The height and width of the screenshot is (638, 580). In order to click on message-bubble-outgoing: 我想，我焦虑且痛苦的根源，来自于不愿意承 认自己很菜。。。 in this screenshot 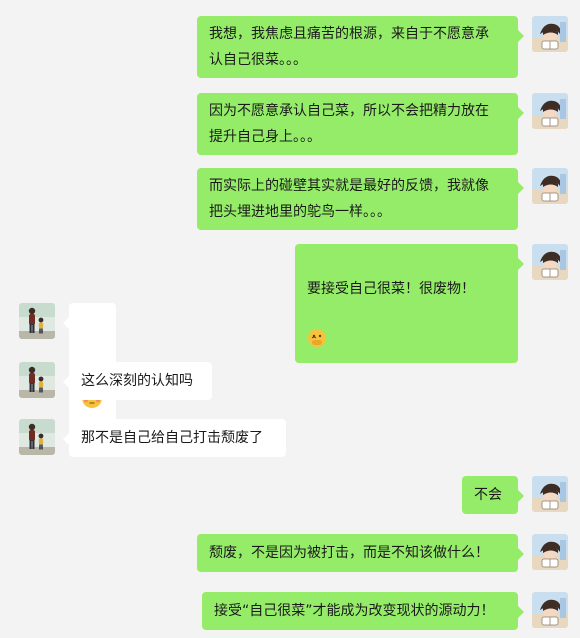, I will do `click(360, 47)`.